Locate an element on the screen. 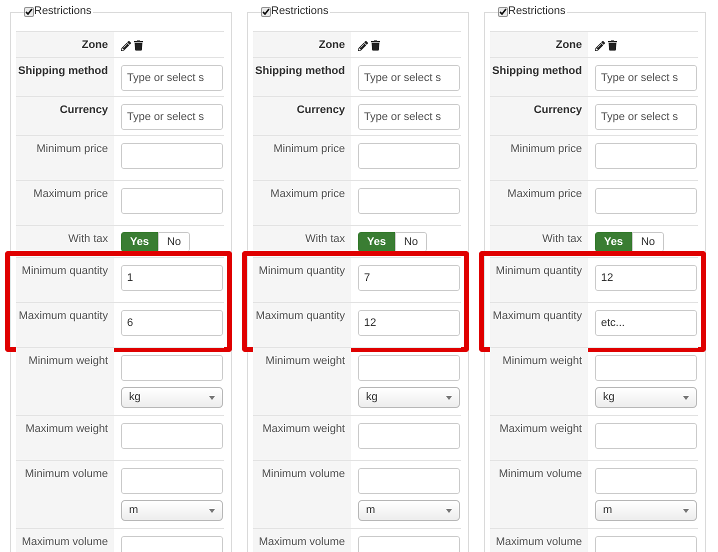  input-field: 1 is located at coordinates (172, 278).